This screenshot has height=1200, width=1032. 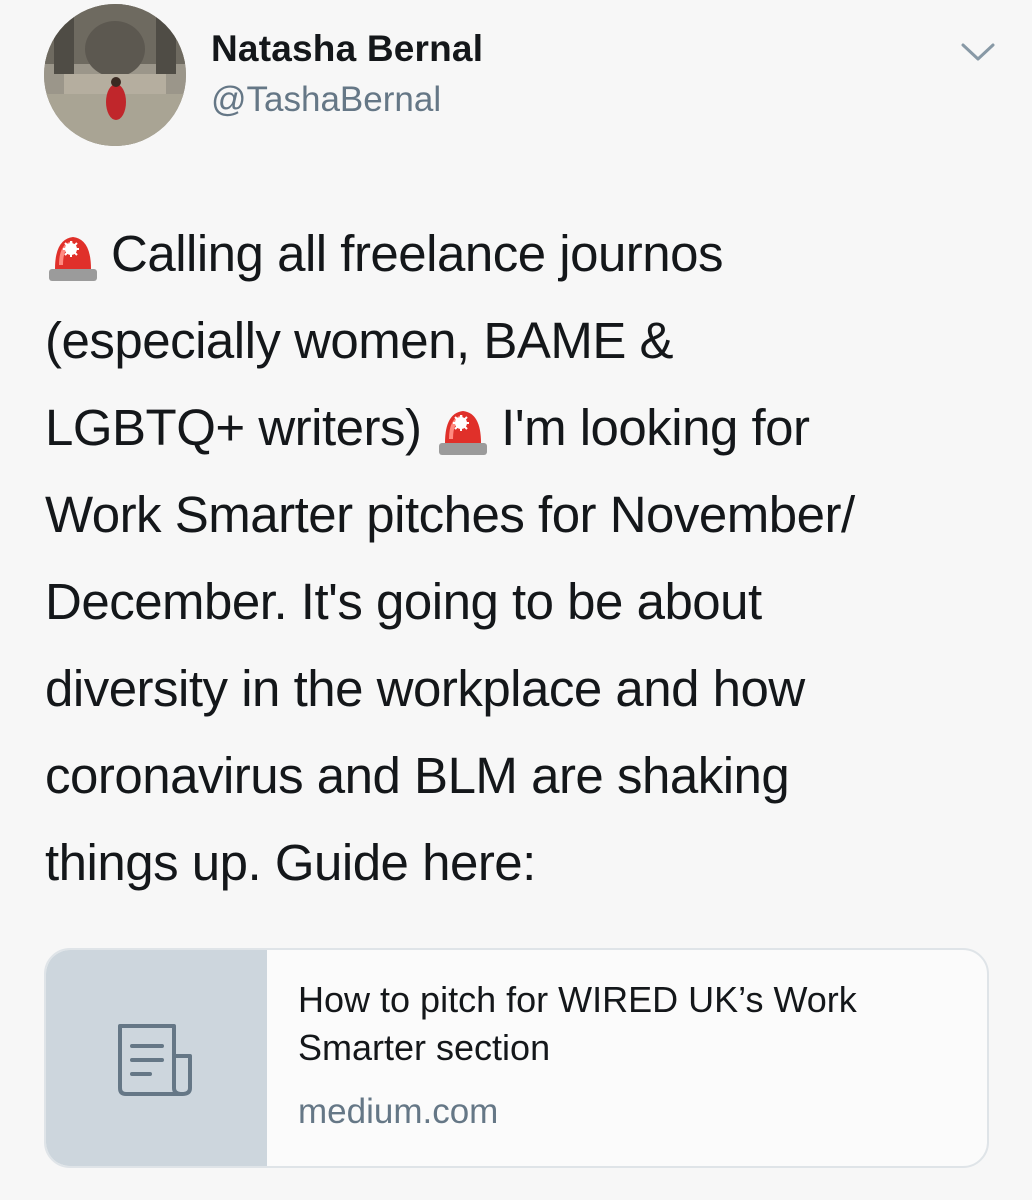 I want to click on tweet-text-line: I'm looking for, so click(x=655, y=427).